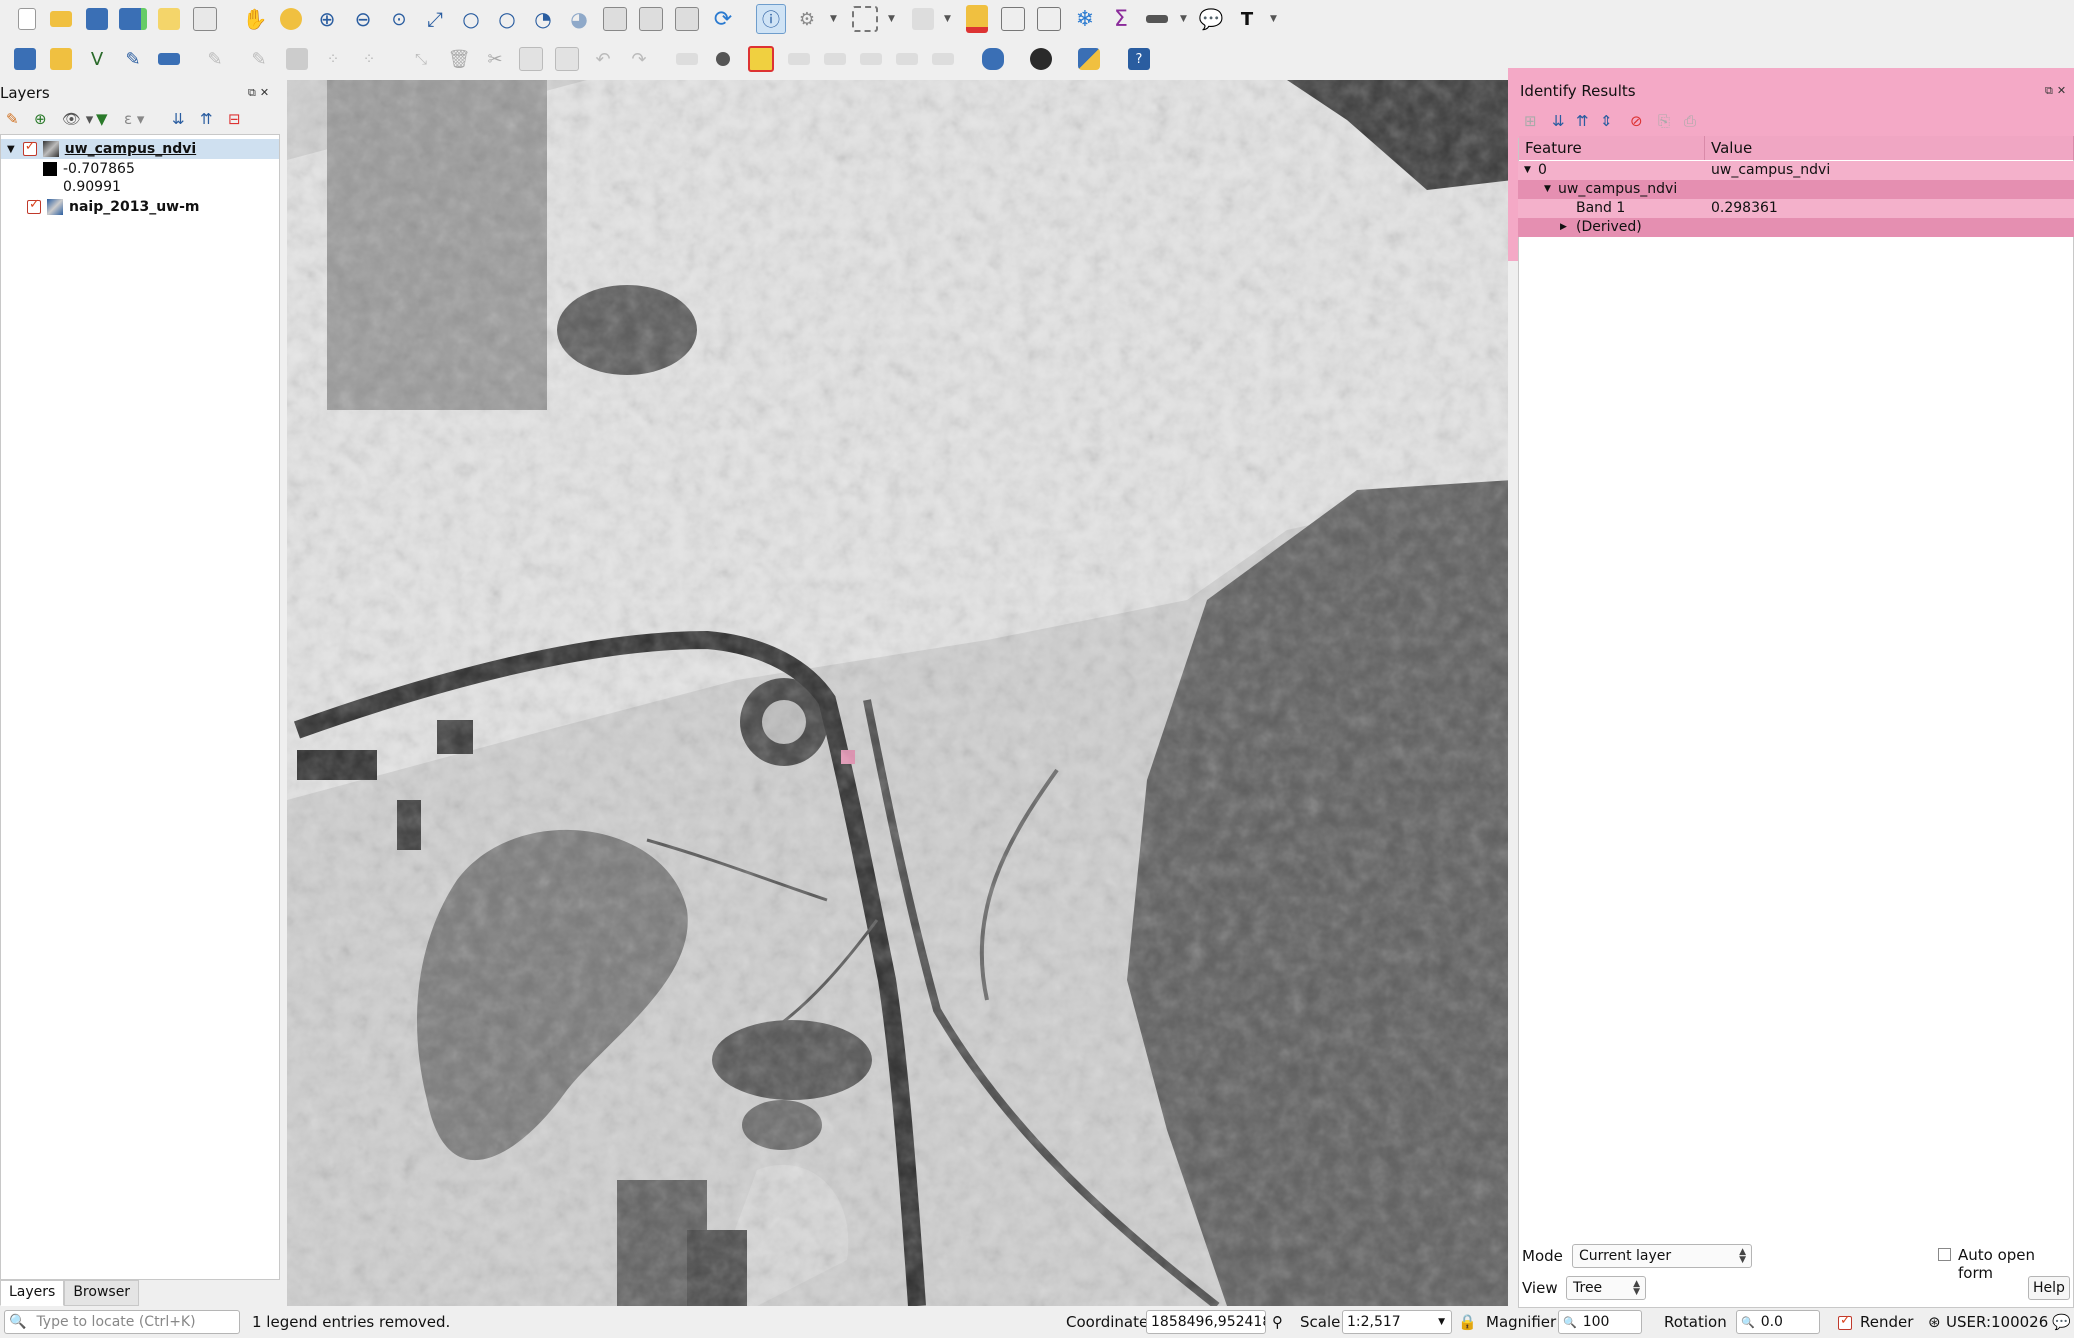 The width and height of the screenshot is (2074, 1338). Describe the element at coordinates (369, 59) in the screenshot. I see `vertex-tool-icon: ⁘` at that location.